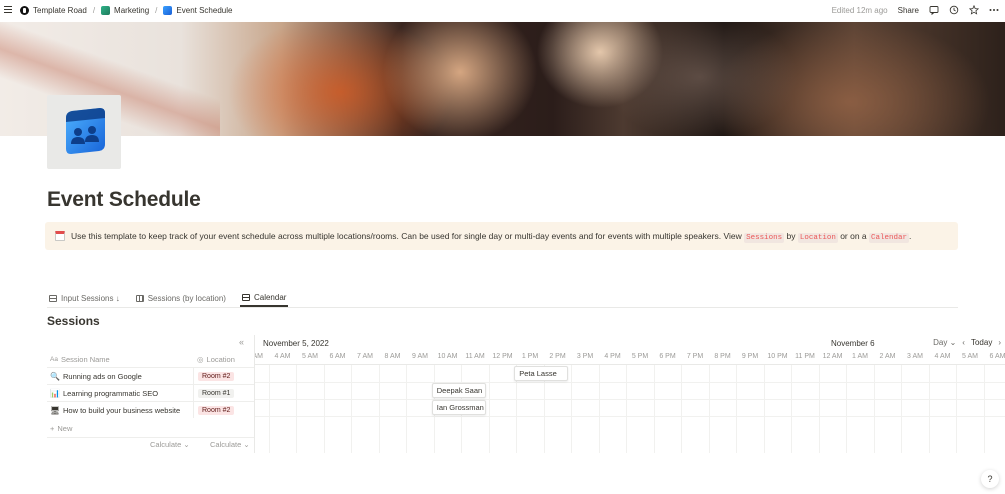  Describe the element at coordinates (186, 298) in the screenshot. I see `tab-label: Sessions (by location)` at that location.